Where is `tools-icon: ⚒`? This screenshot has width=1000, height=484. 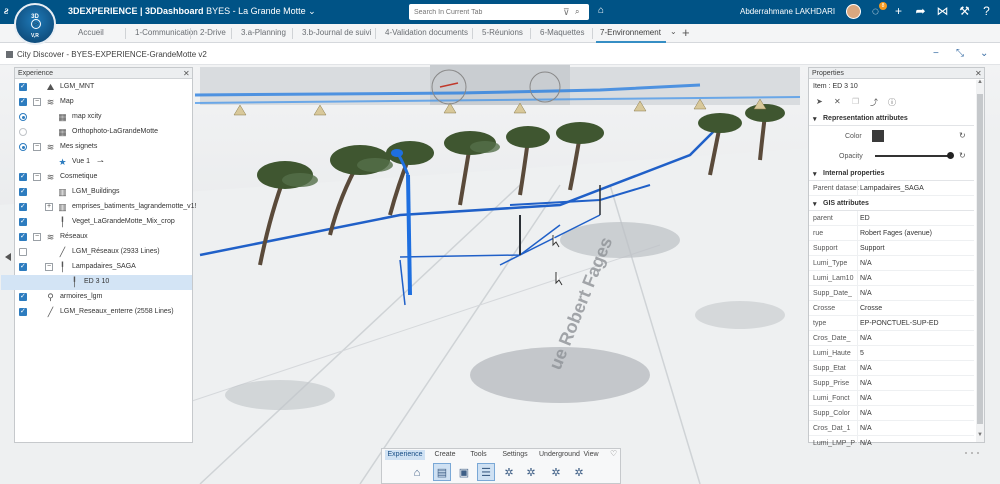
tools-icon: ⚒ is located at coordinates (964, 11).